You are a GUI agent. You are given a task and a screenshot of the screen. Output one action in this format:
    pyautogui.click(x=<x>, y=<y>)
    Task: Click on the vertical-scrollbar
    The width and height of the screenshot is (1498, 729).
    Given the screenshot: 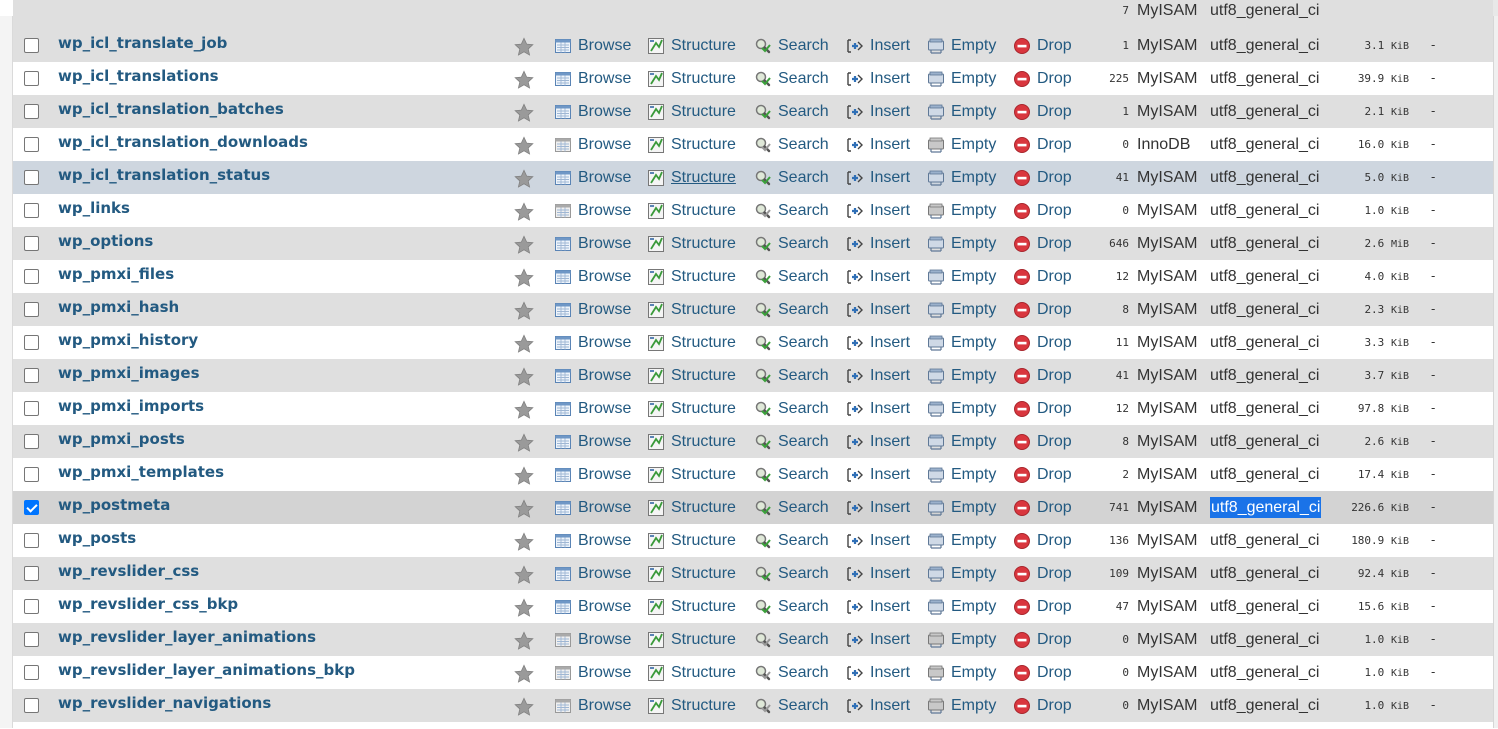 What is the action you would take?
    pyautogui.click(x=1495, y=372)
    